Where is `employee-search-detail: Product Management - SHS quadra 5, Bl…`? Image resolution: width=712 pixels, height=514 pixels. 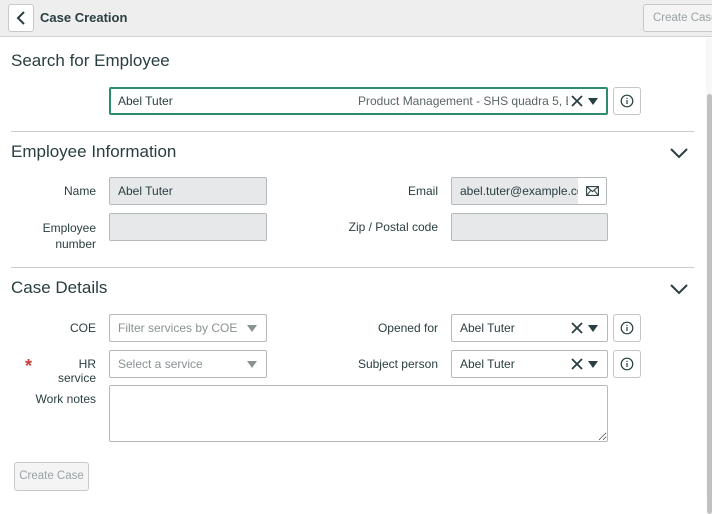
employee-search-detail: Product Management - SHS quadra 5, Bl… is located at coordinates (463, 101).